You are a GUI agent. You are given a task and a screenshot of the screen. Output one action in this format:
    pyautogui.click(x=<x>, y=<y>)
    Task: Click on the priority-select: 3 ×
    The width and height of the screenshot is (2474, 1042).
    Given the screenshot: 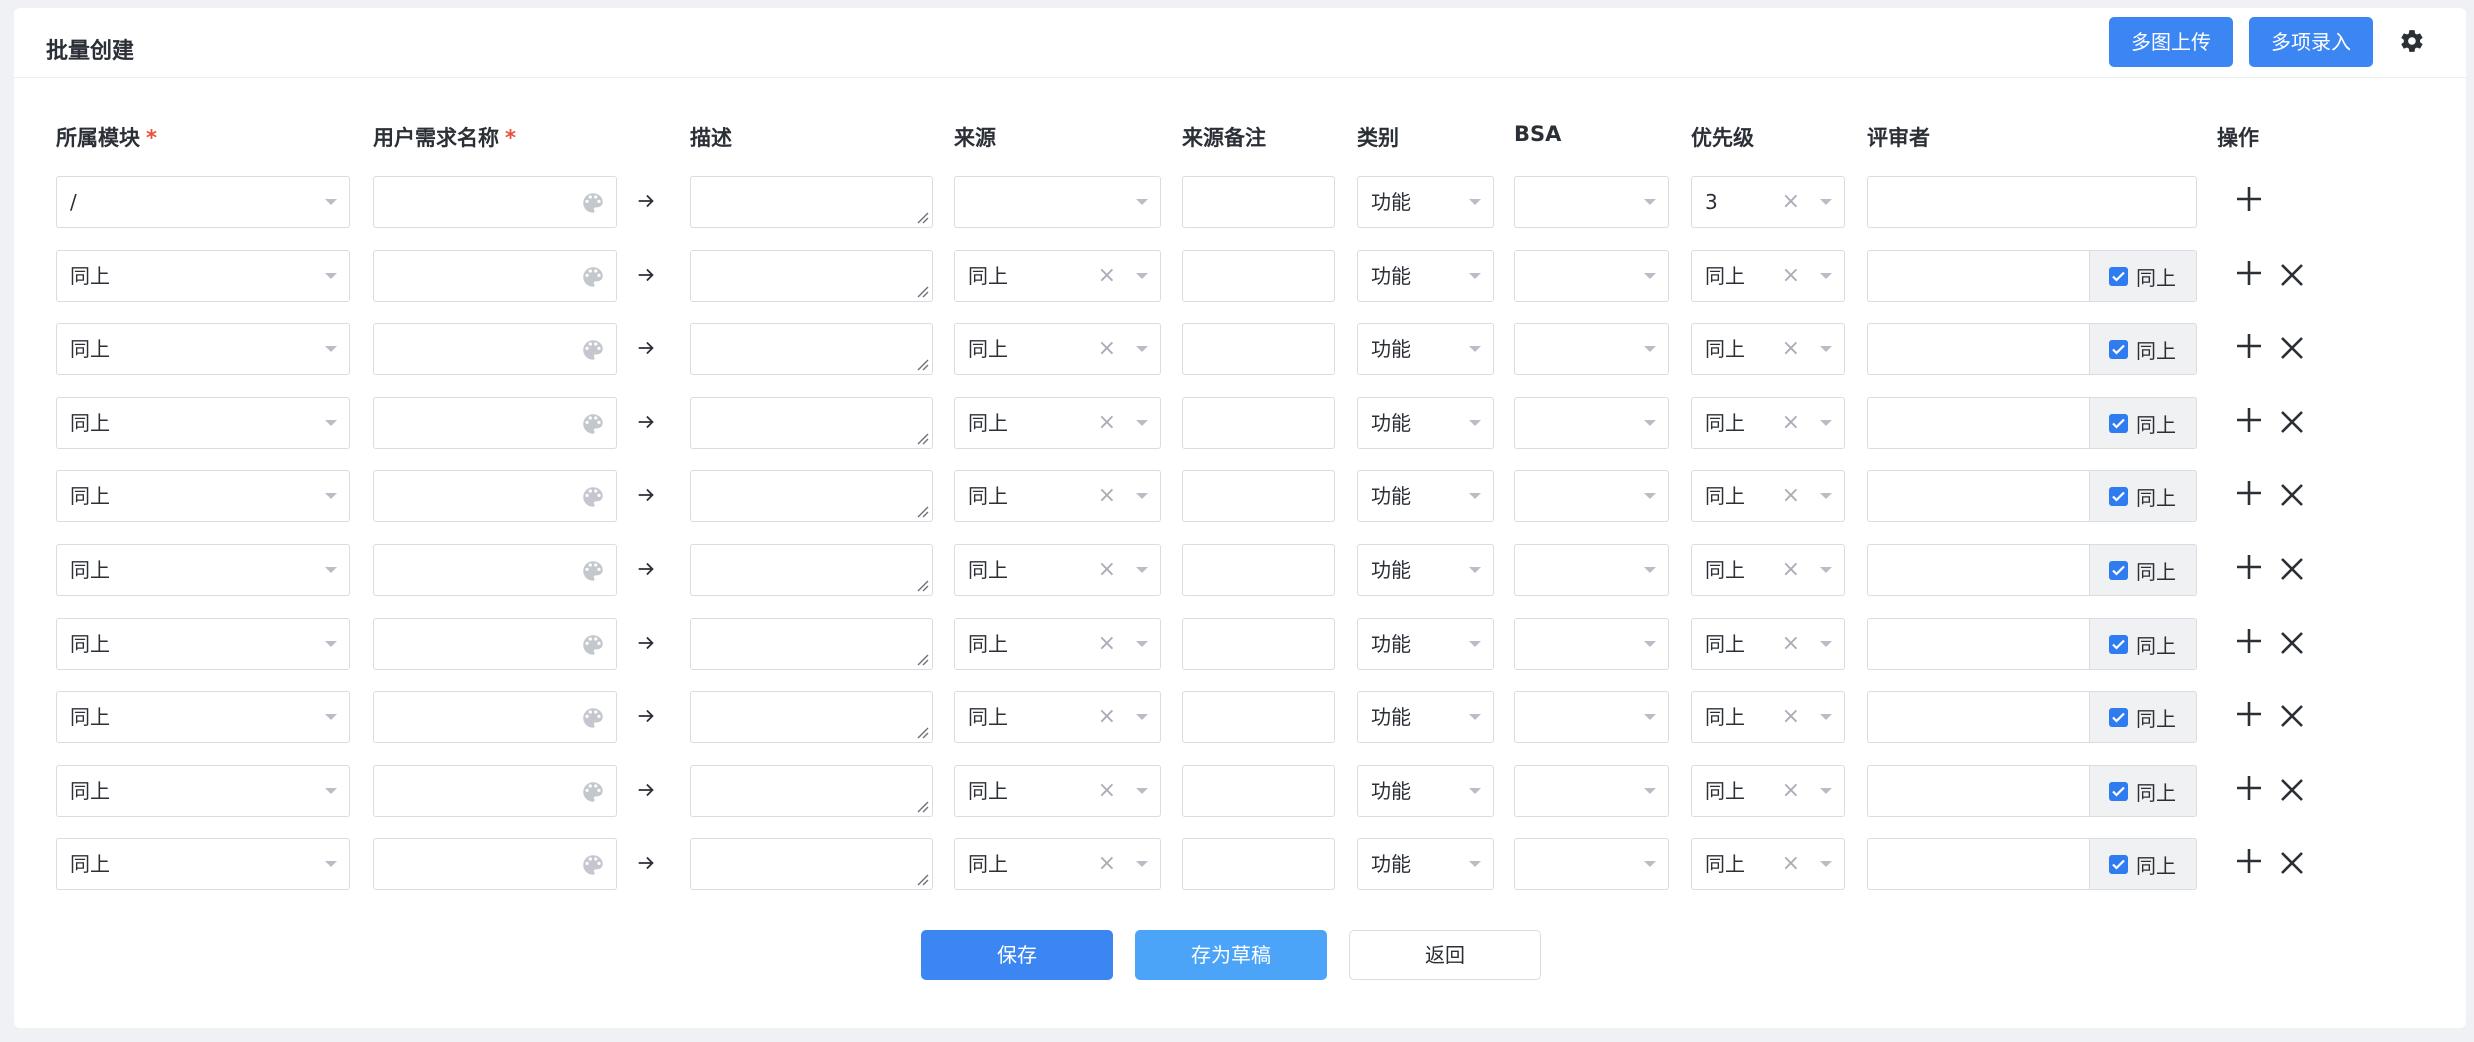 What is the action you would take?
    pyautogui.click(x=1768, y=202)
    